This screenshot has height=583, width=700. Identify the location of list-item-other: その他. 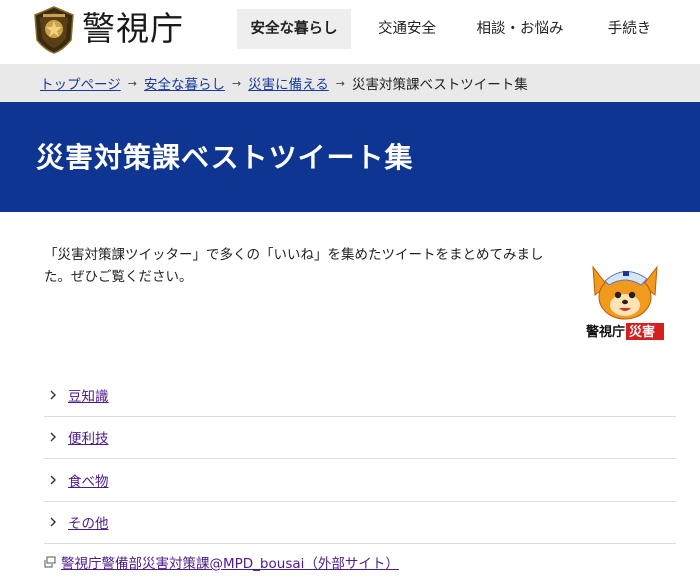
(360, 523).